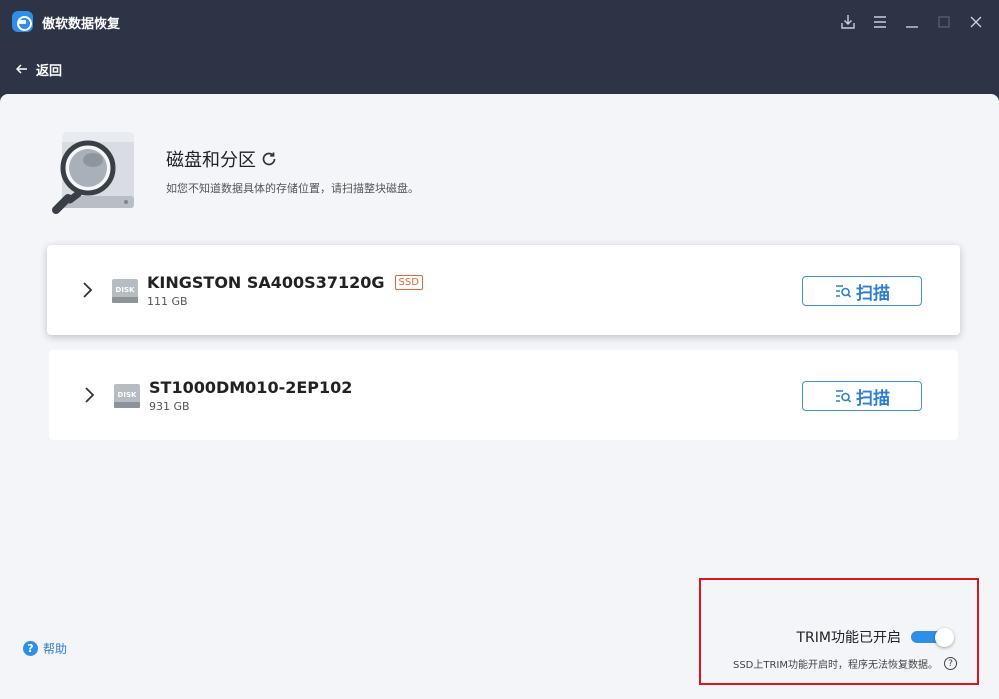 The image size is (999, 699). What do you see at coordinates (266, 282) in the screenshot?
I see `disk-name-text: KINGSTON SA400S37120G` at bounding box center [266, 282].